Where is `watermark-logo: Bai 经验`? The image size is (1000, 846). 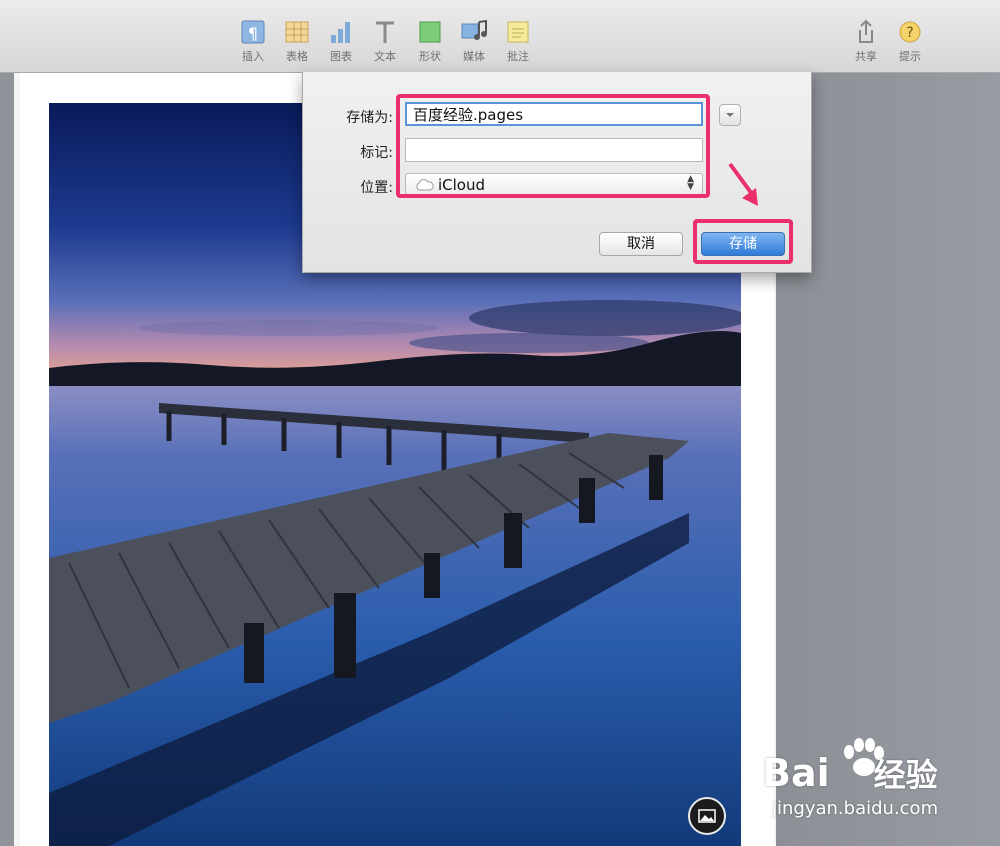 watermark-logo: Bai 经验 is located at coordinates (850, 773).